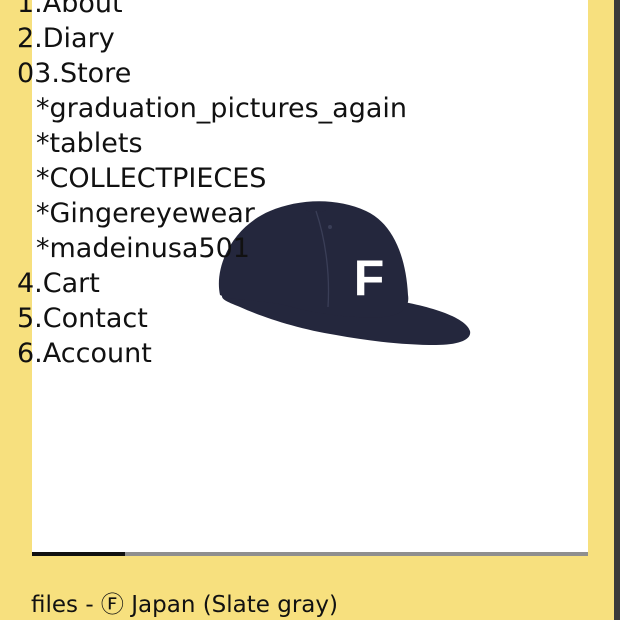  What do you see at coordinates (78, 554) in the screenshot?
I see `carousel-progress-fill` at bounding box center [78, 554].